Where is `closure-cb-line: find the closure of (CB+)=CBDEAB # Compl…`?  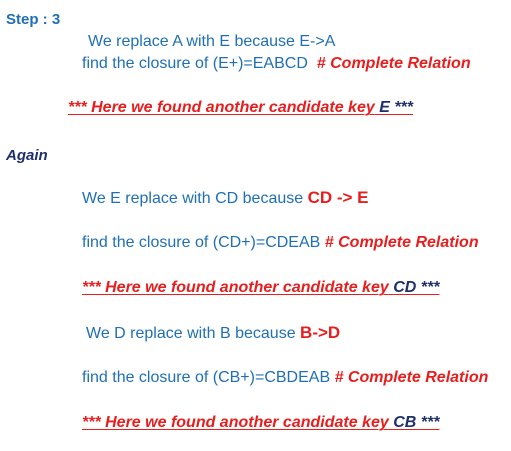
closure-cb-line: find the closure of (CB+)=CBDEAB # Compl… is located at coordinates (285, 378).